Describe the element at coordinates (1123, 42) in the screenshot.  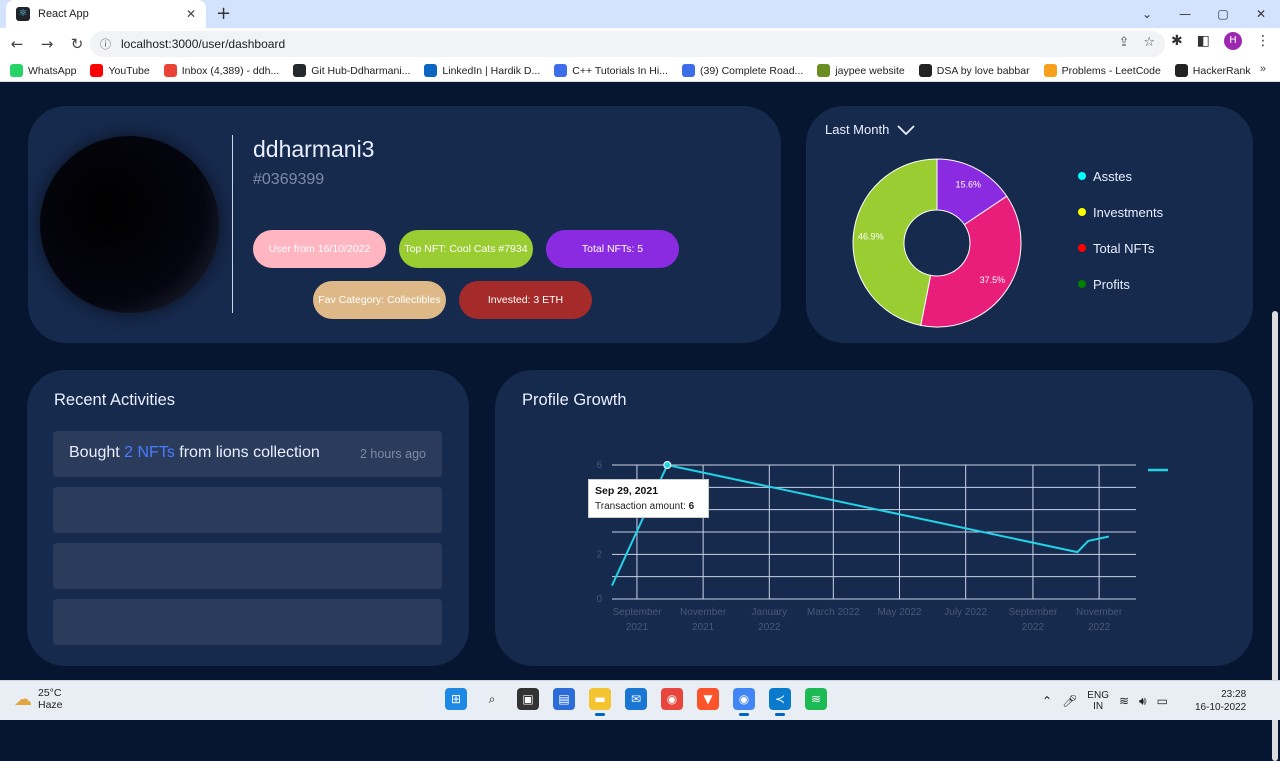
I see `share-icon: ⇪` at that location.